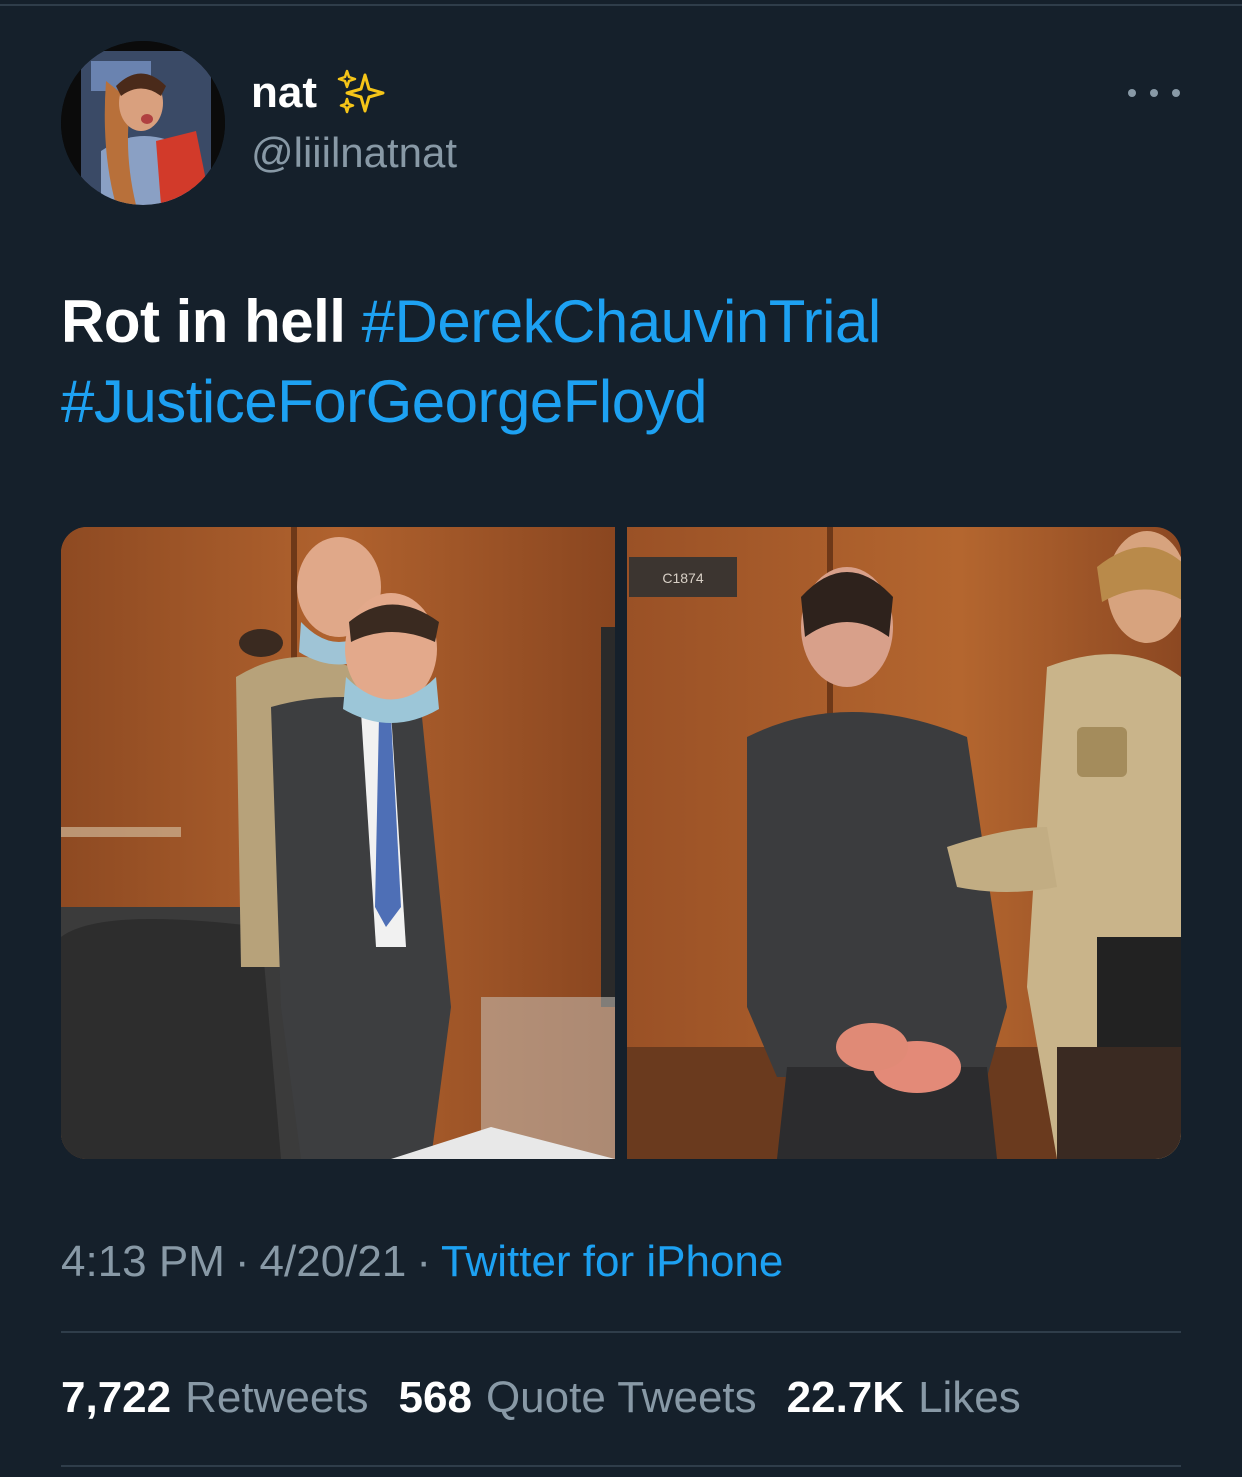 This screenshot has width=1242, height=1477. Describe the element at coordinates (969, 1397) in the screenshot. I see `likes-label: Likes` at that location.